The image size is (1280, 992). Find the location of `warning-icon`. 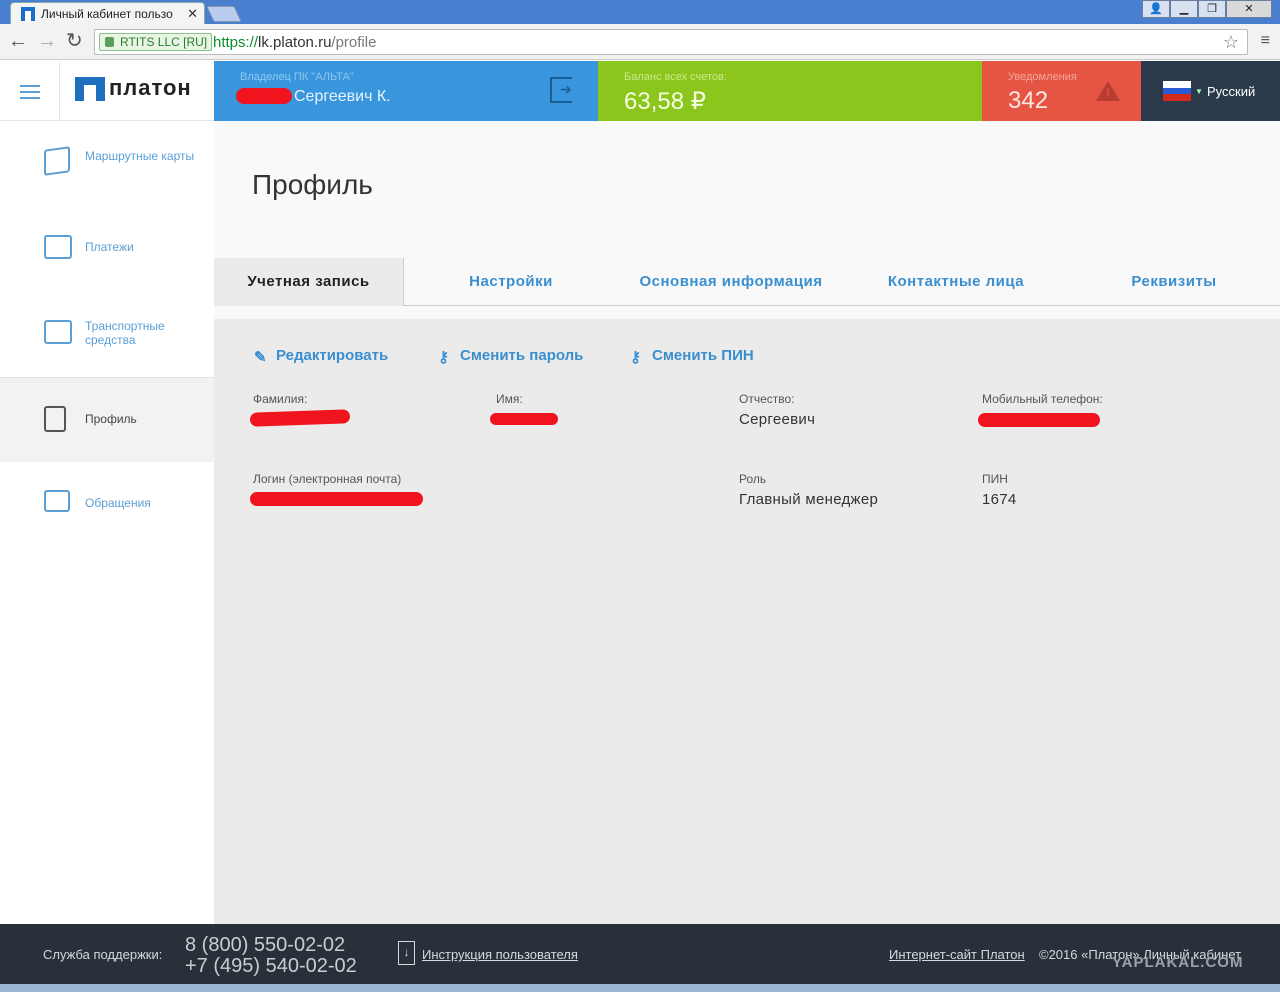

warning-icon is located at coordinates (1108, 91).